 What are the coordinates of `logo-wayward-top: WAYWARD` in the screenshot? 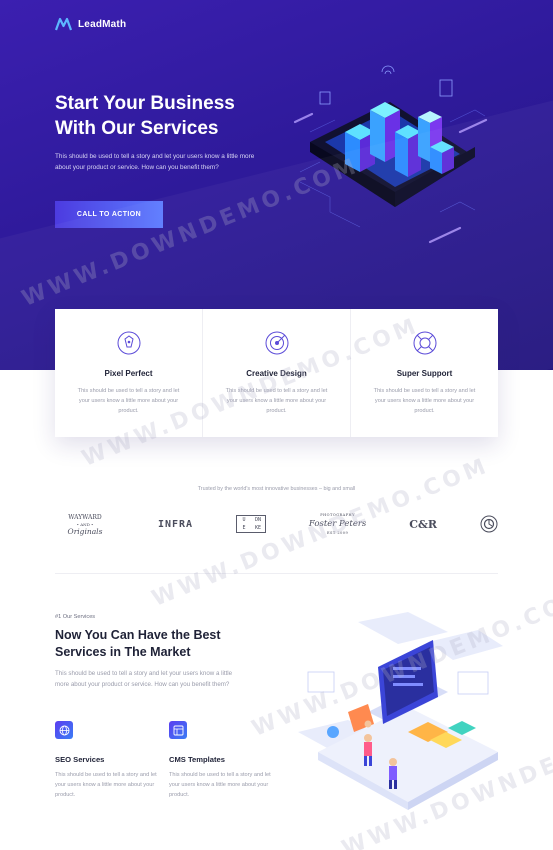 It's located at (85, 517).